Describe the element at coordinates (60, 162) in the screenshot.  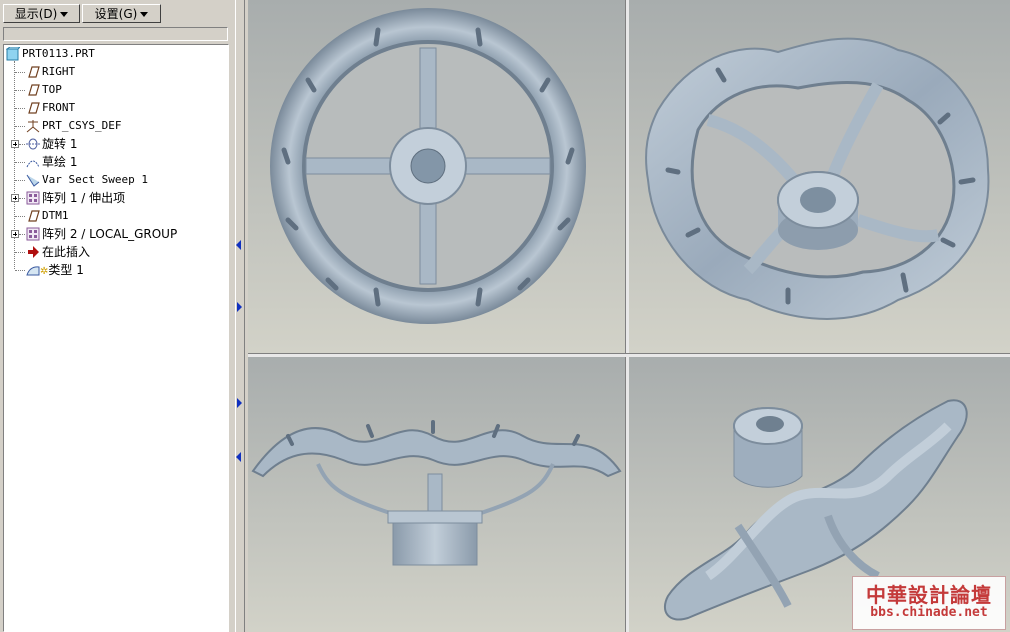
I see `tree-item-label: 草绘 1` at that location.